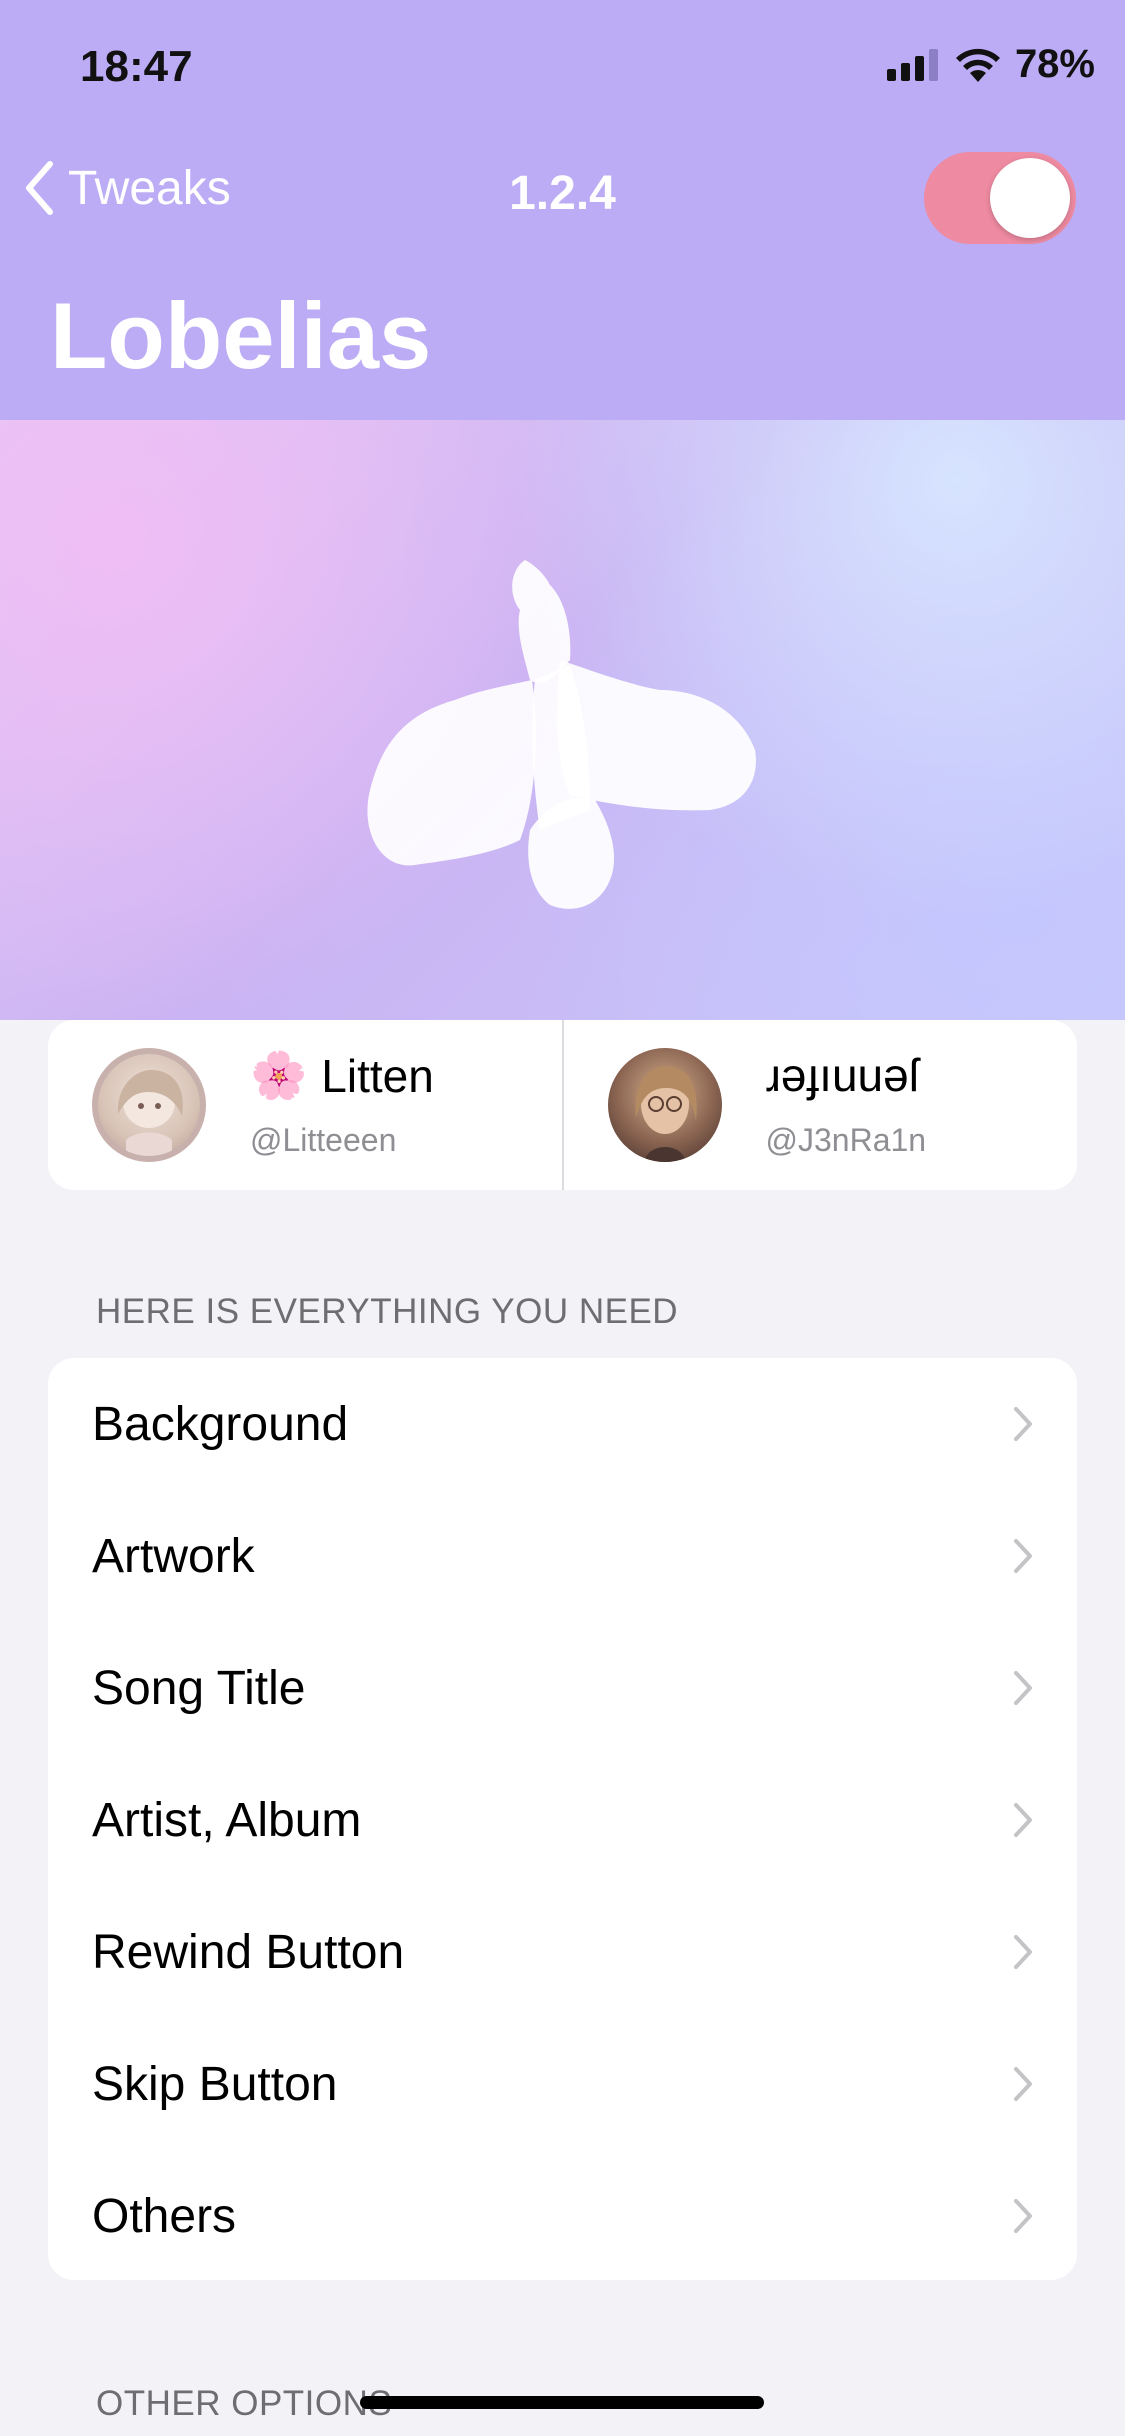  Describe the element at coordinates (562, 2402) in the screenshot. I see `home-indicator` at that location.